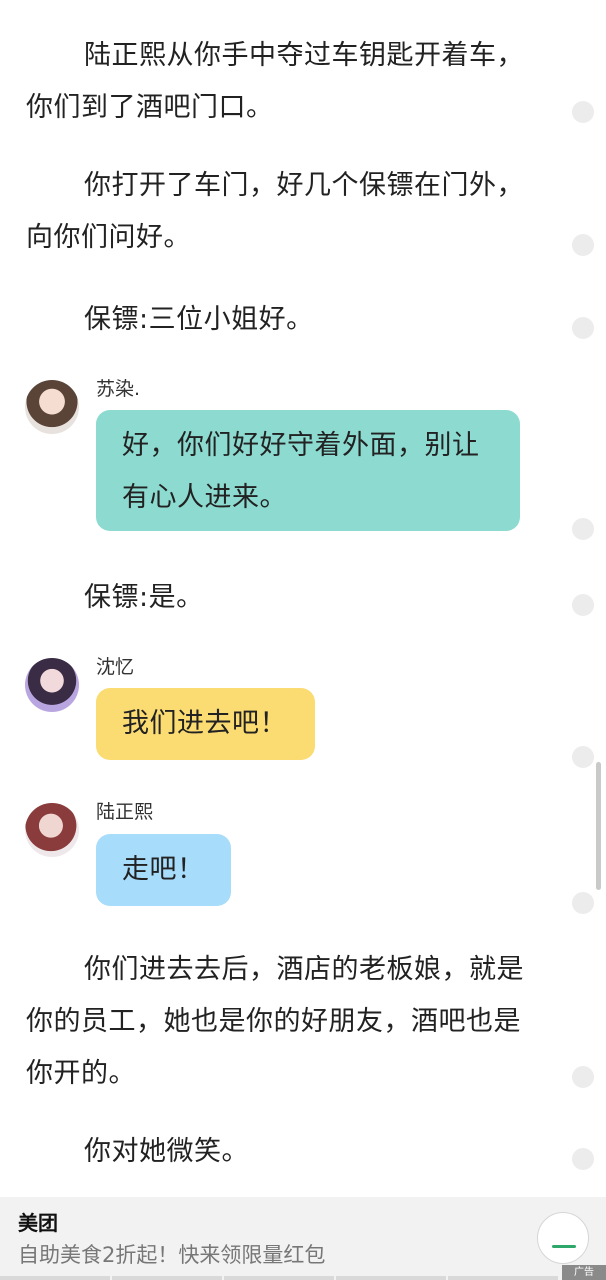 The width and height of the screenshot is (606, 1280). Describe the element at coordinates (205, 724) in the screenshot. I see `chat-bubble: 我们进去吧！` at that location.